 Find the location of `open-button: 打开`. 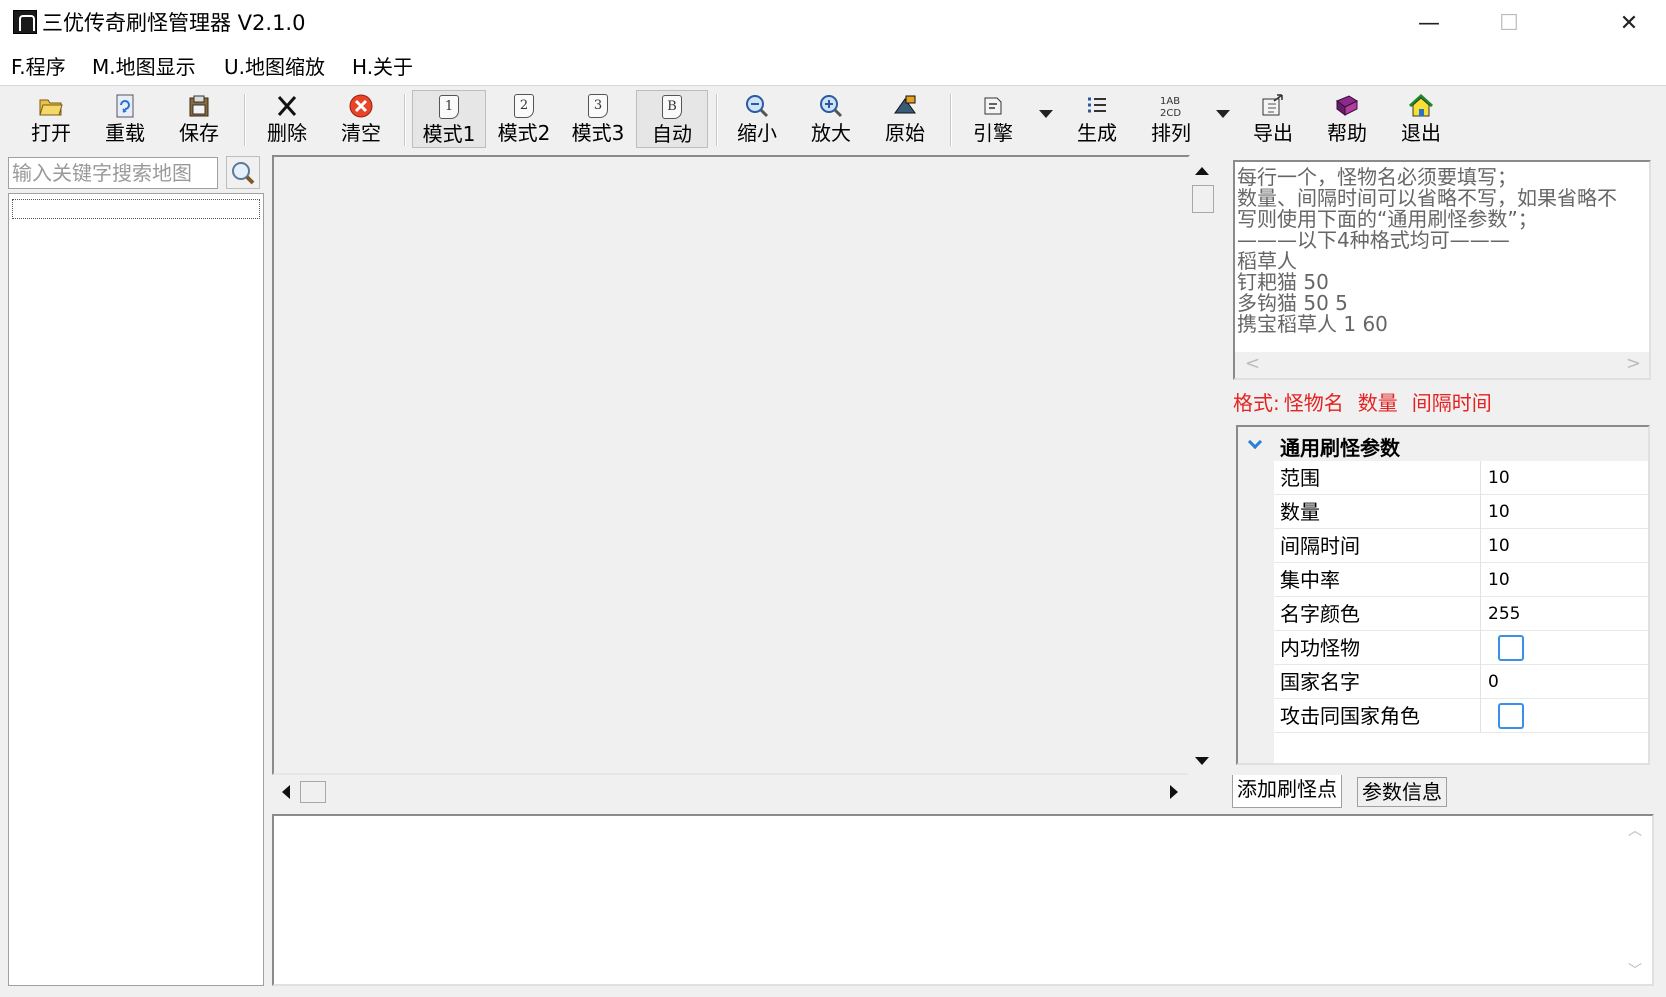

open-button: 打开 is located at coordinates (51, 119).